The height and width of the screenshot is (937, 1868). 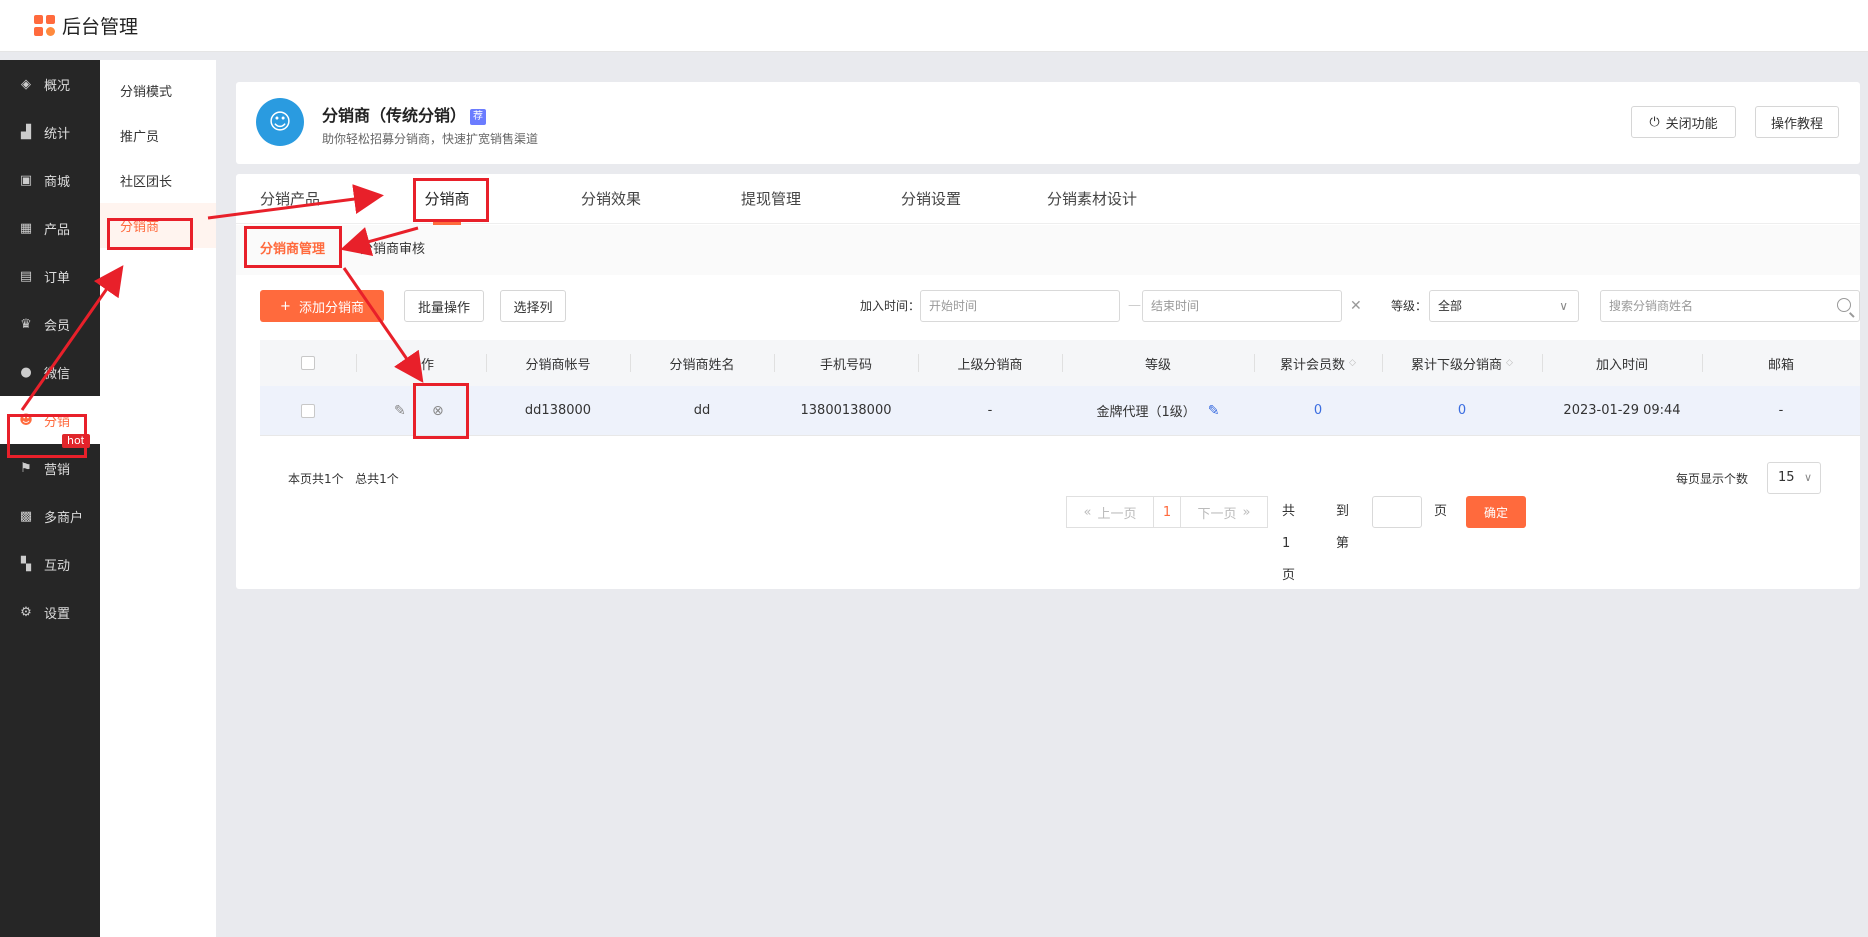 What do you see at coordinates (702, 410) in the screenshot?
I see `cell-name: dd` at bounding box center [702, 410].